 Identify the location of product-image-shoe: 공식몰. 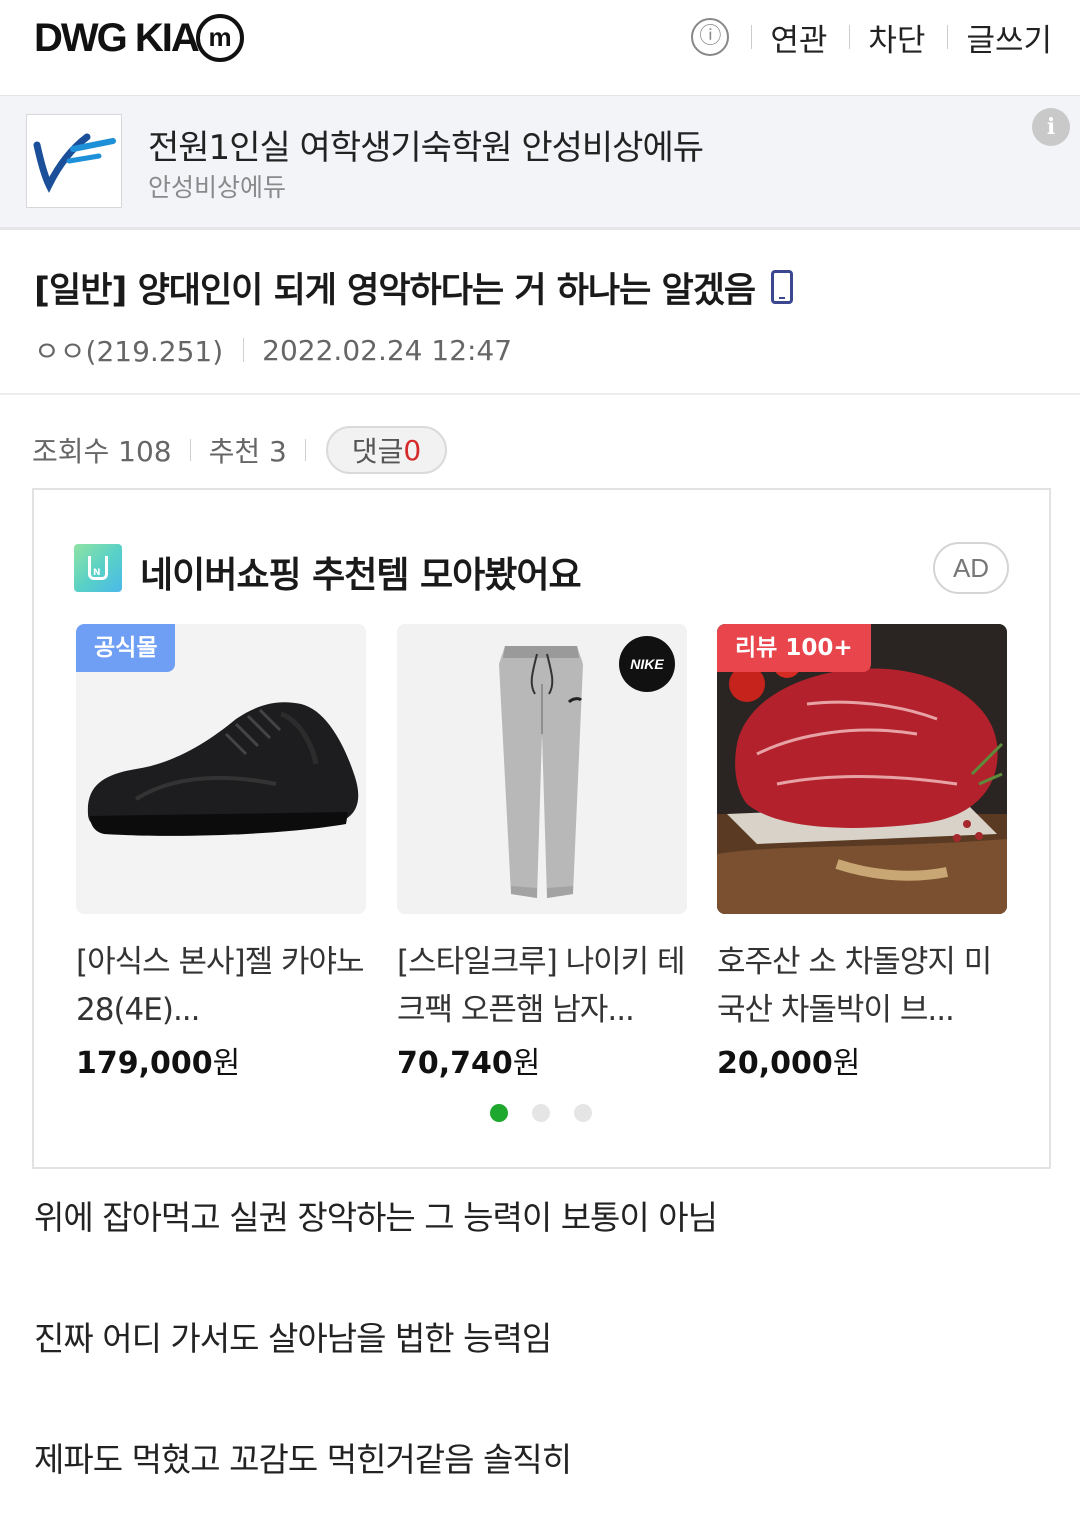
(221, 769).